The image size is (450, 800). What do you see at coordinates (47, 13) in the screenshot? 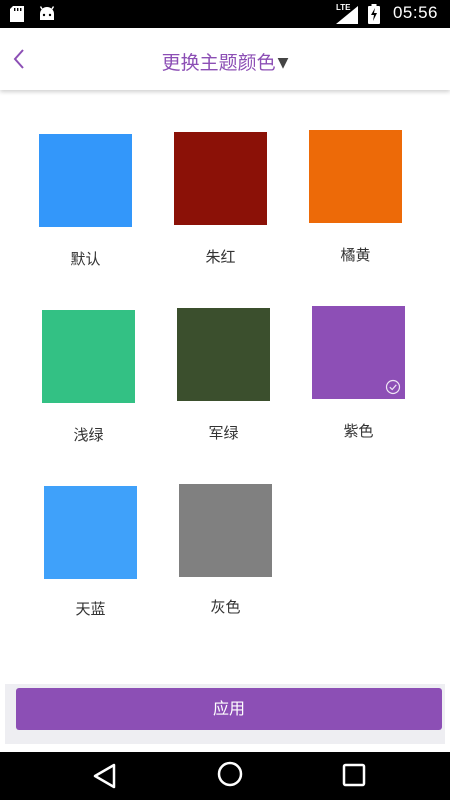
I see `android-icon` at bounding box center [47, 13].